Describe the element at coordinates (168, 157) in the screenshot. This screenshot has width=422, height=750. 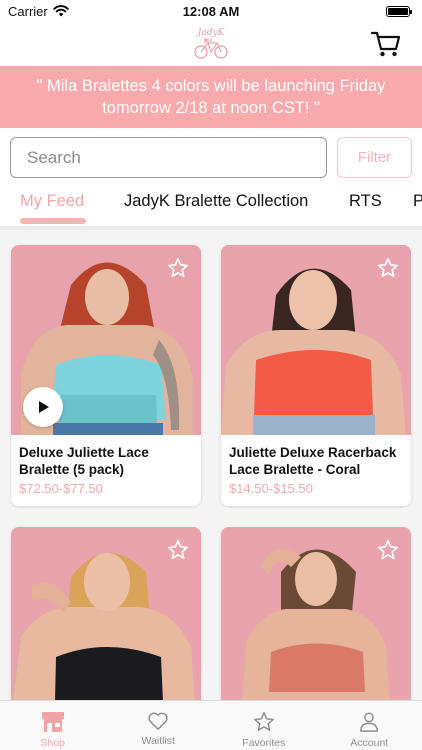
I see `search-input` at that location.